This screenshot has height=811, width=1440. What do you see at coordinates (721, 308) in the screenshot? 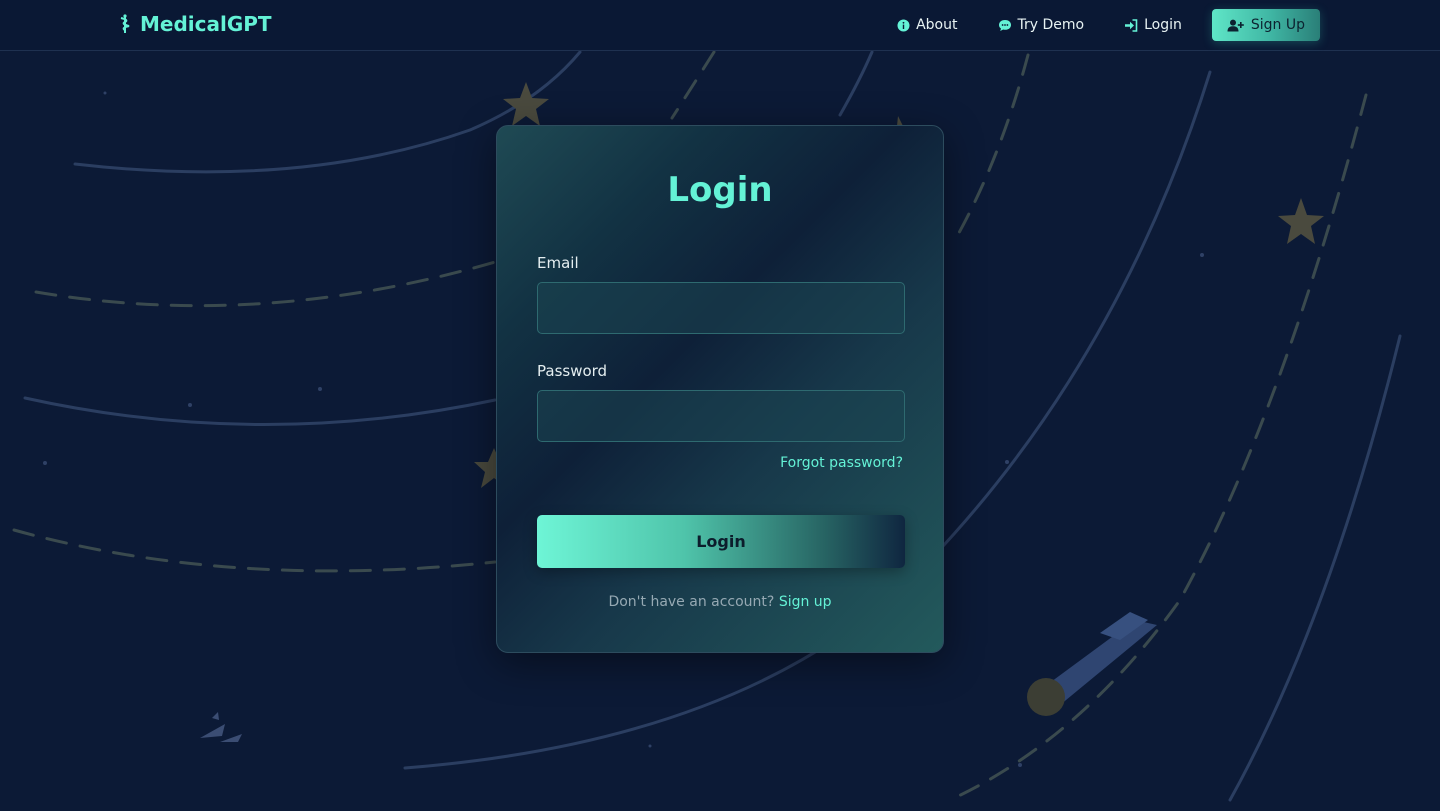
I see `email-input` at bounding box center [721, 308].